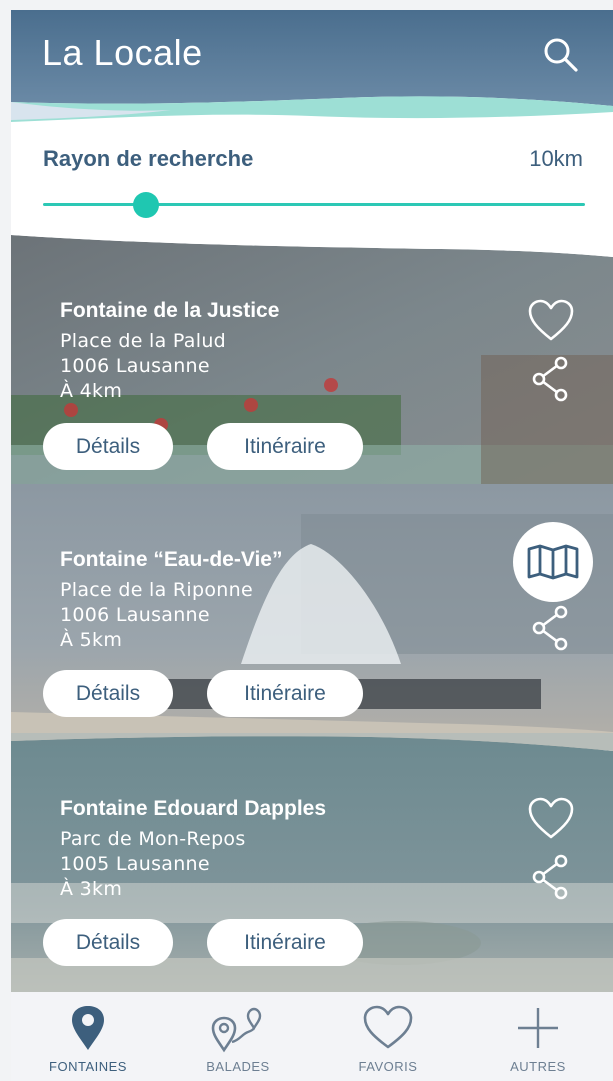 This screenshot has height=1081, width=613. What do you see at coordinates (193, 808) in the screenshot?
I see `fountain-title: Fontaine Edouard Dapples` at bounding box center [193, 808].